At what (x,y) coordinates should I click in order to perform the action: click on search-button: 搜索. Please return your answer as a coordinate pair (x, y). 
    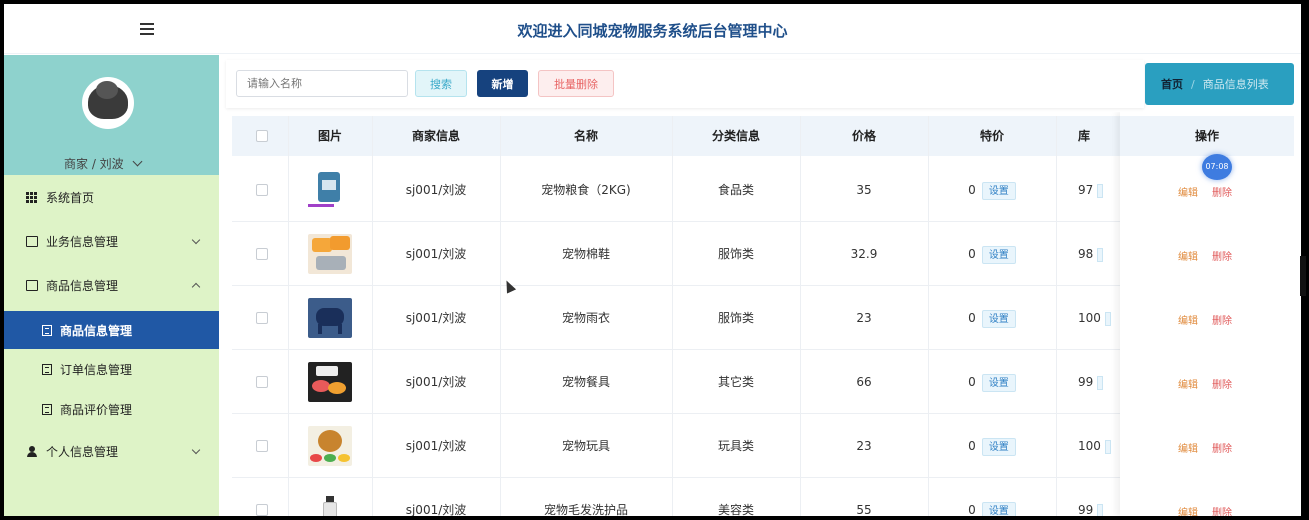
    Looking at the image, I should click on (441, 83).